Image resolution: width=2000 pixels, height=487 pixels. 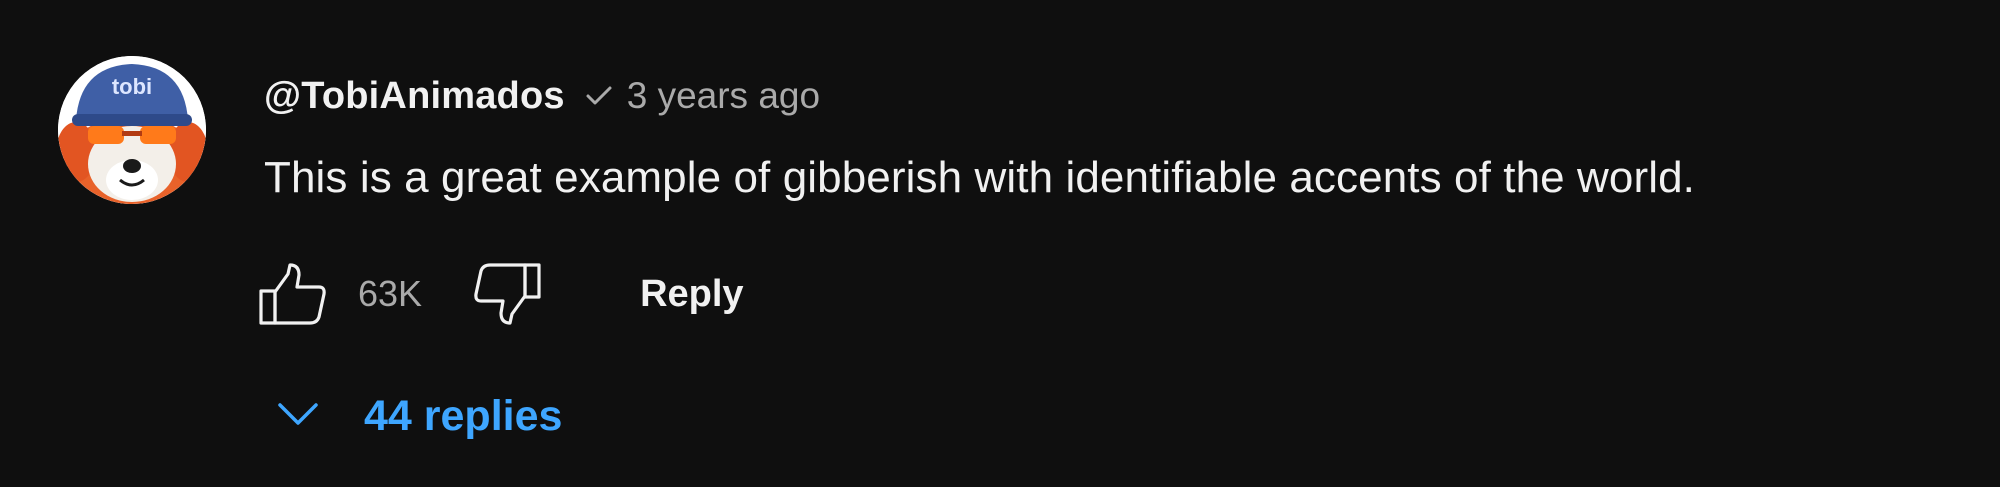 I want to click on chevron-down-icon, so click(x=298, y=416).